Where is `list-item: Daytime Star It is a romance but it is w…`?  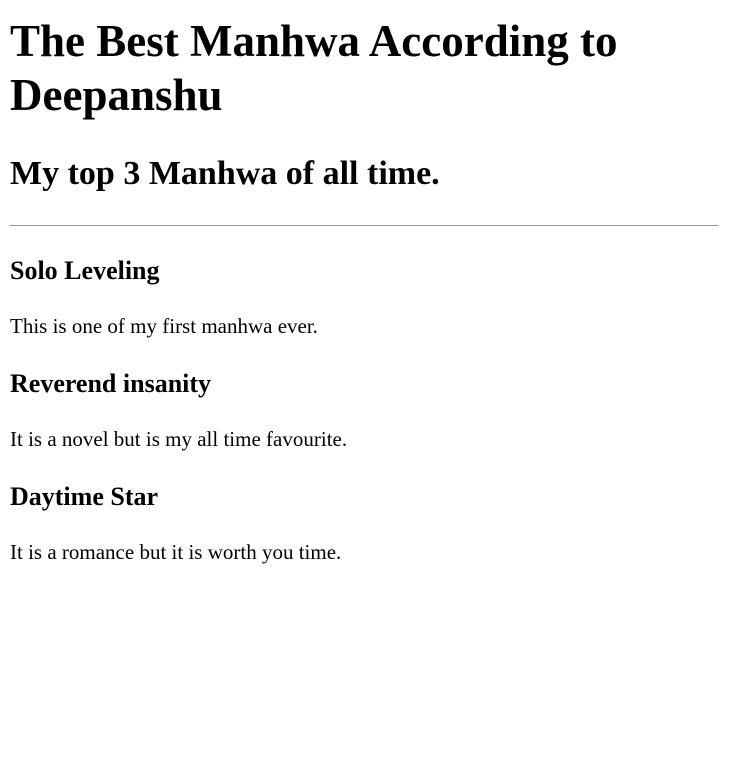 list-item: Daytime Star It is a romance but it is w… is located at coordinates (364, 523).